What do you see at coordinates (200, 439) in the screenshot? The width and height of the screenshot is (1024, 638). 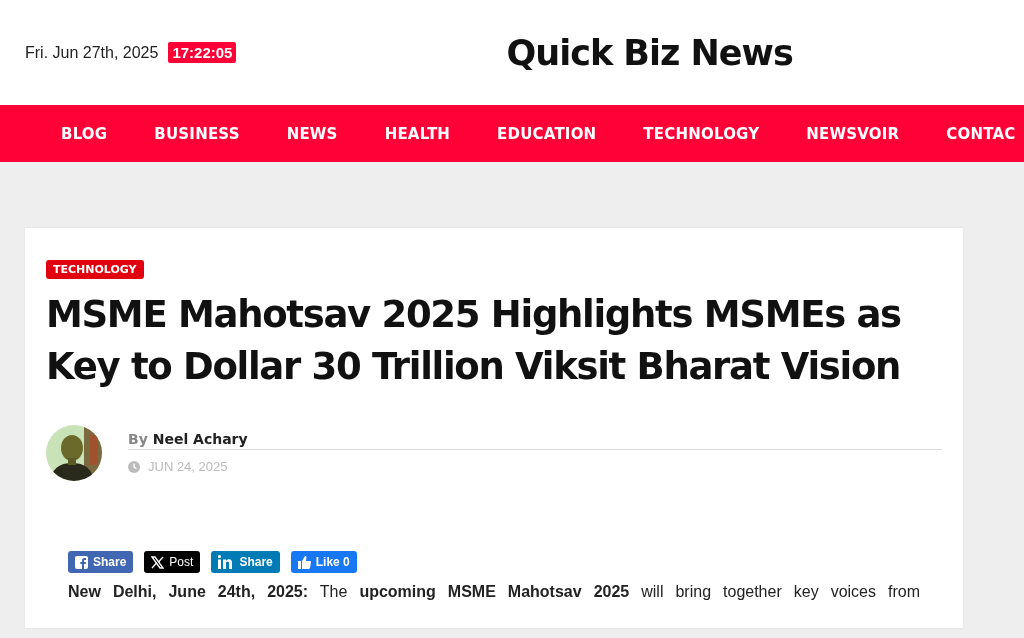 I see `author-link: Neel Achary` at bounding box center [200, 439].